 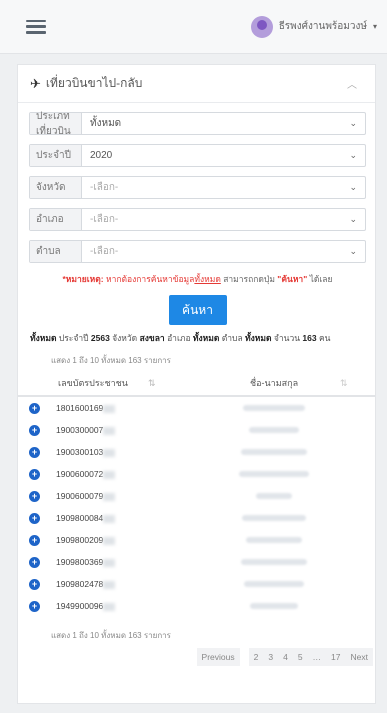 What do you see at coordinates (322, 26) in the screenshot?
I see `user-name: ธีรพงศ์งานพร้อมวงษ์` at bounding box center [322, 26].